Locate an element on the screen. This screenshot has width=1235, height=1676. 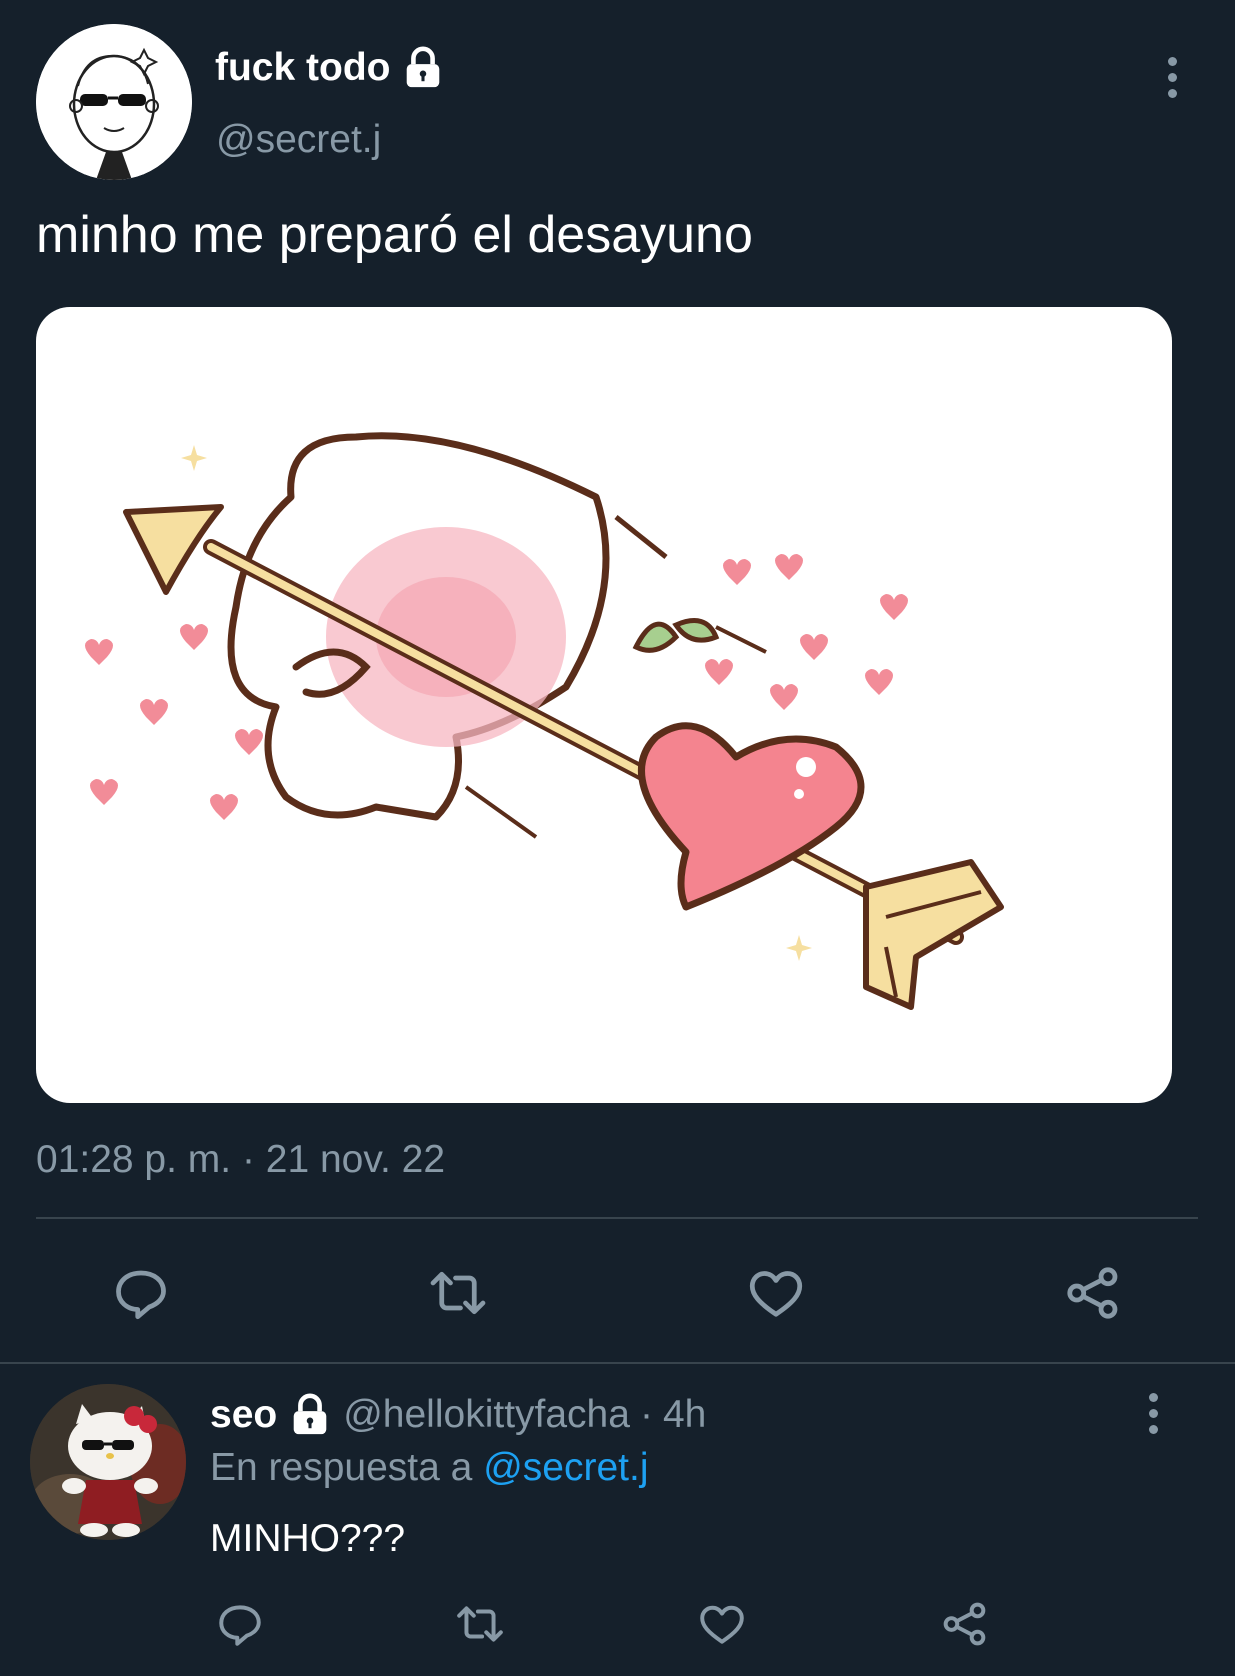
reply-button is located at coordinates (141, 1293).